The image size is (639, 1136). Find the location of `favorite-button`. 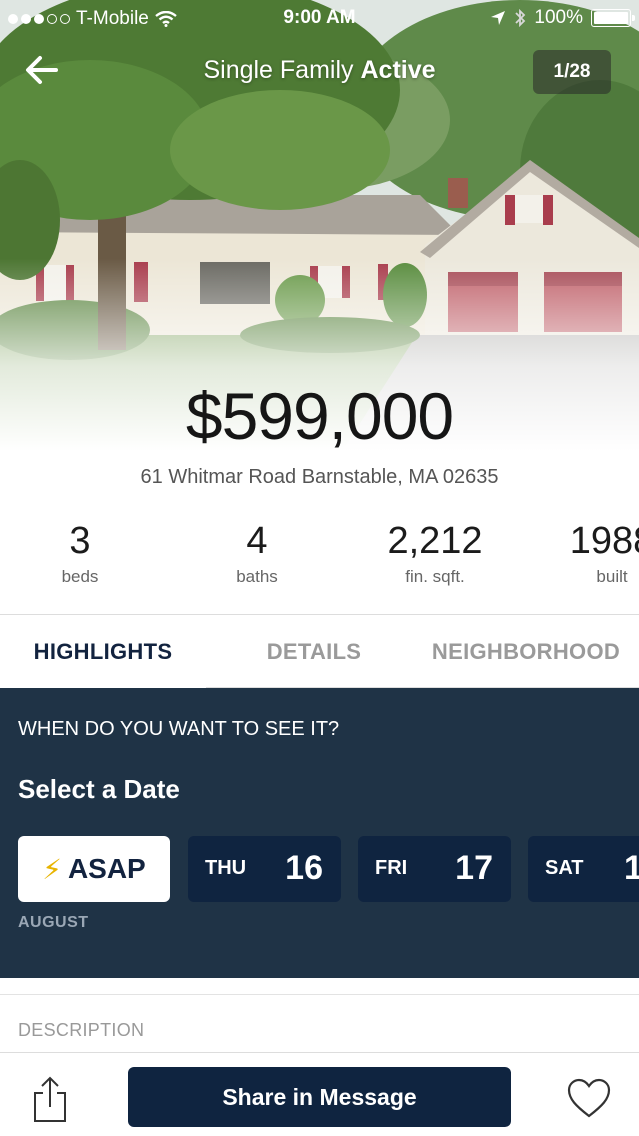

favorite-button is located at coordinates (589, 1099).